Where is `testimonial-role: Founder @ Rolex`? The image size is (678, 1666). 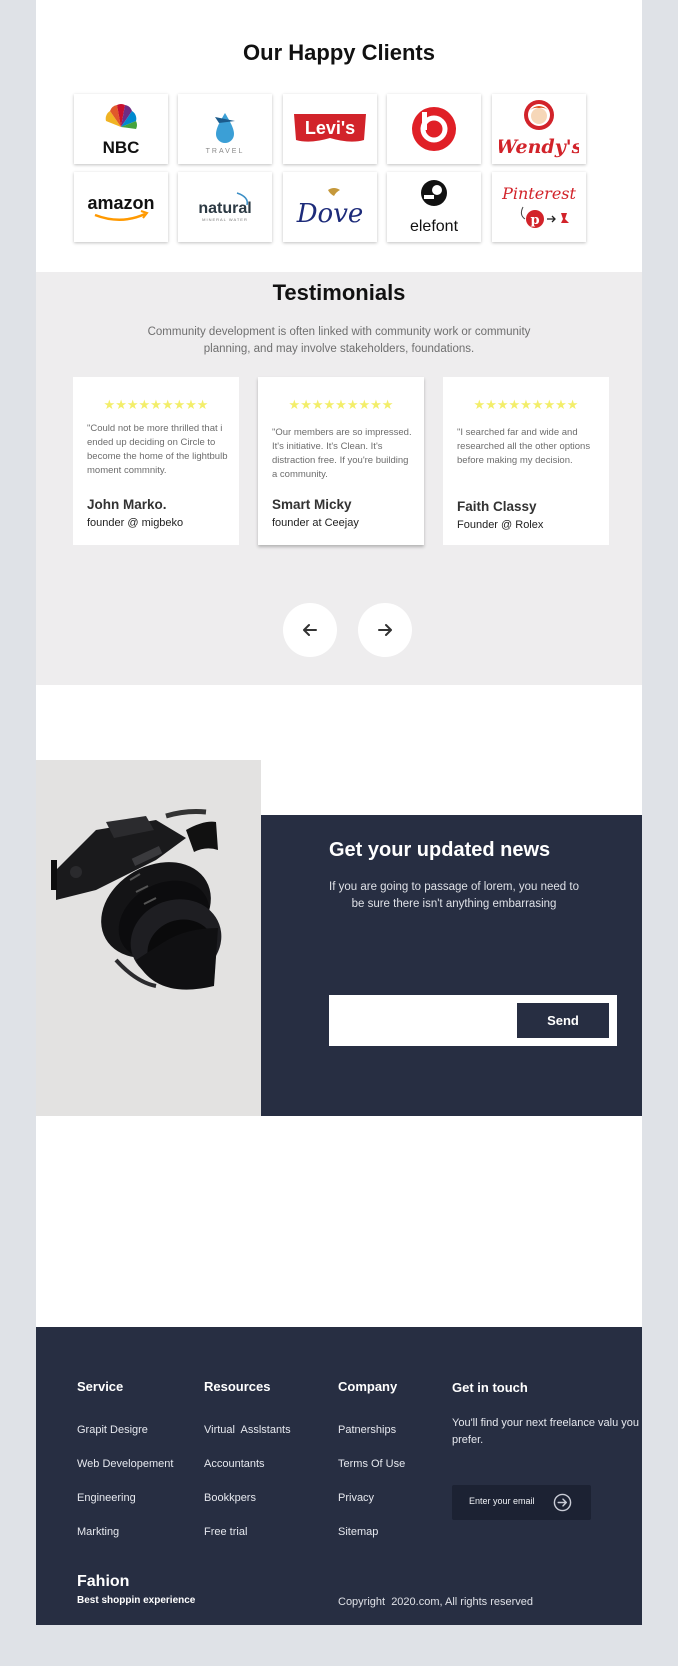 testimonial-role: Founder @ Rolex is located at coordinates (500, 525).